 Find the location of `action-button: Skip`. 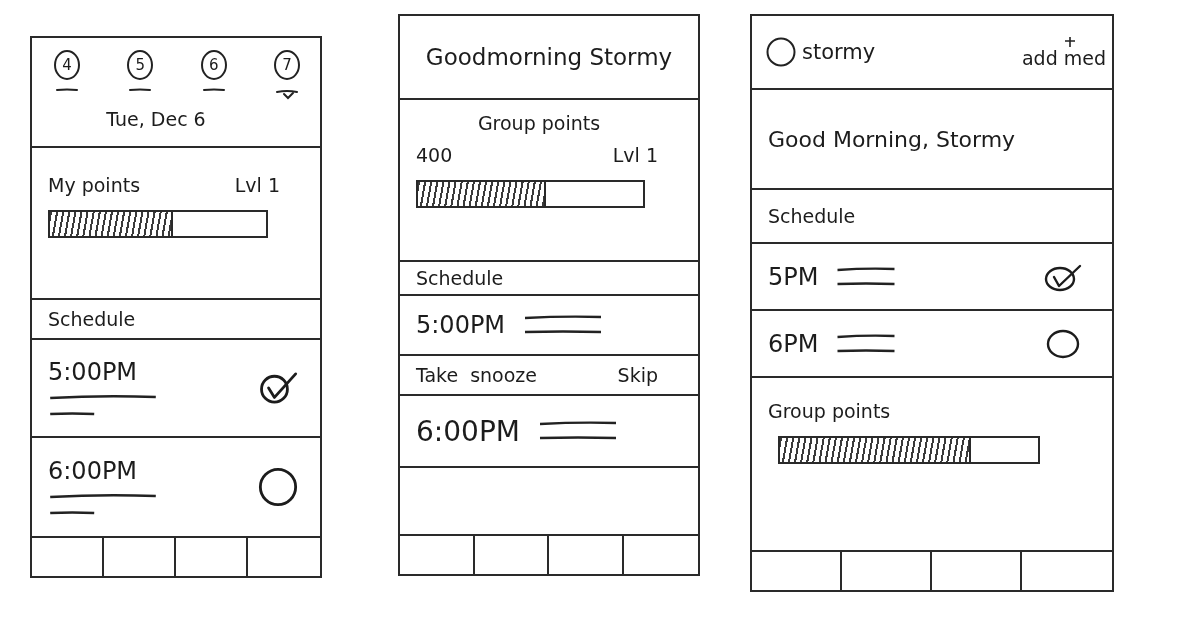

action-button: Skip is located at coordinates (637, 375).